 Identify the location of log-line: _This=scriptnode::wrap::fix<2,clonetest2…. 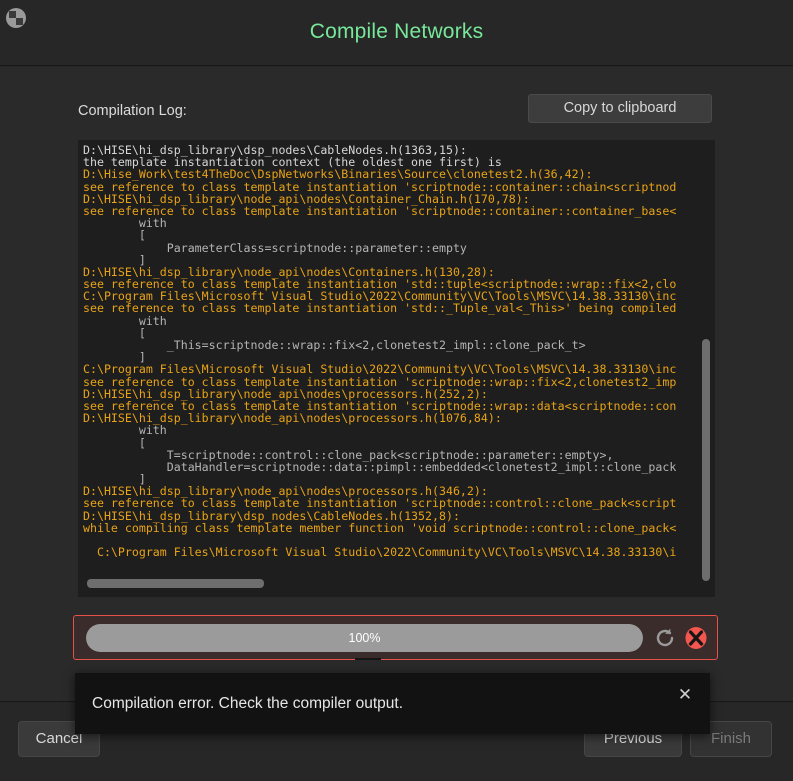
(334, 345).